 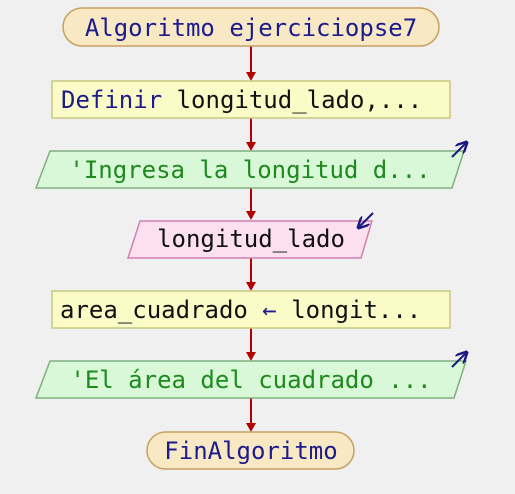 I want to click on start-terminal: Algoritmo ejerciciopse7, so click(x=251, y=27).